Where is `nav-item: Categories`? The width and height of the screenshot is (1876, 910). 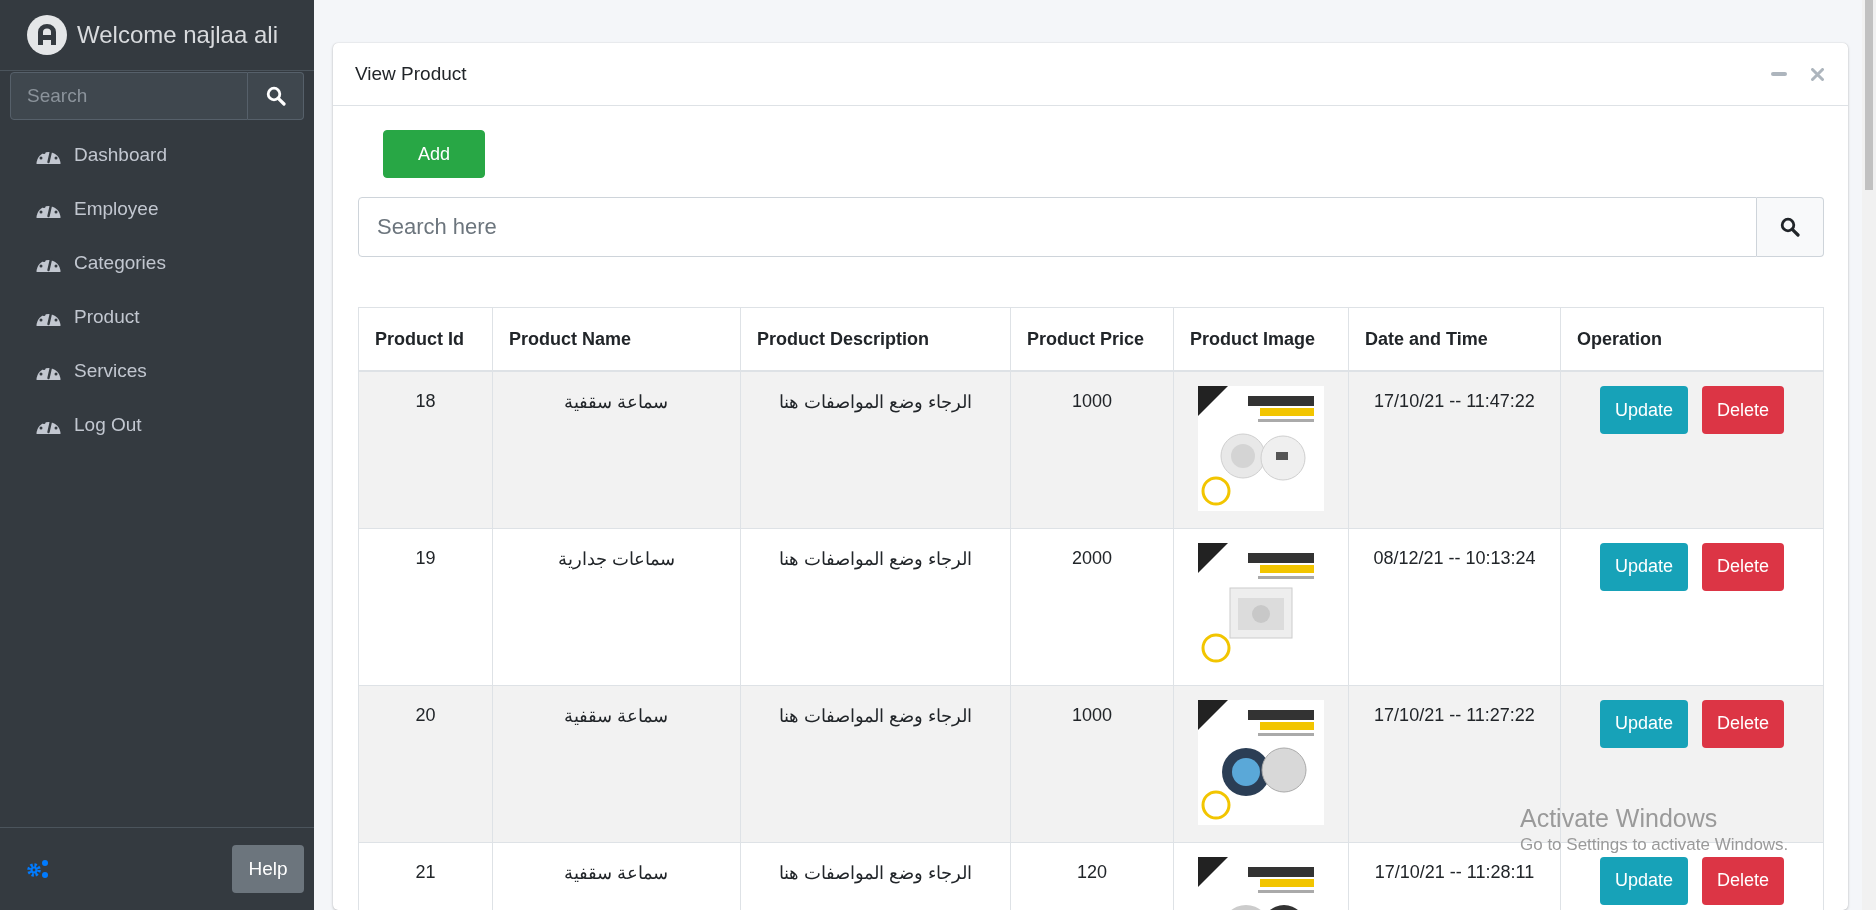 nav-item: Categories is located at coordinates (157, 263).